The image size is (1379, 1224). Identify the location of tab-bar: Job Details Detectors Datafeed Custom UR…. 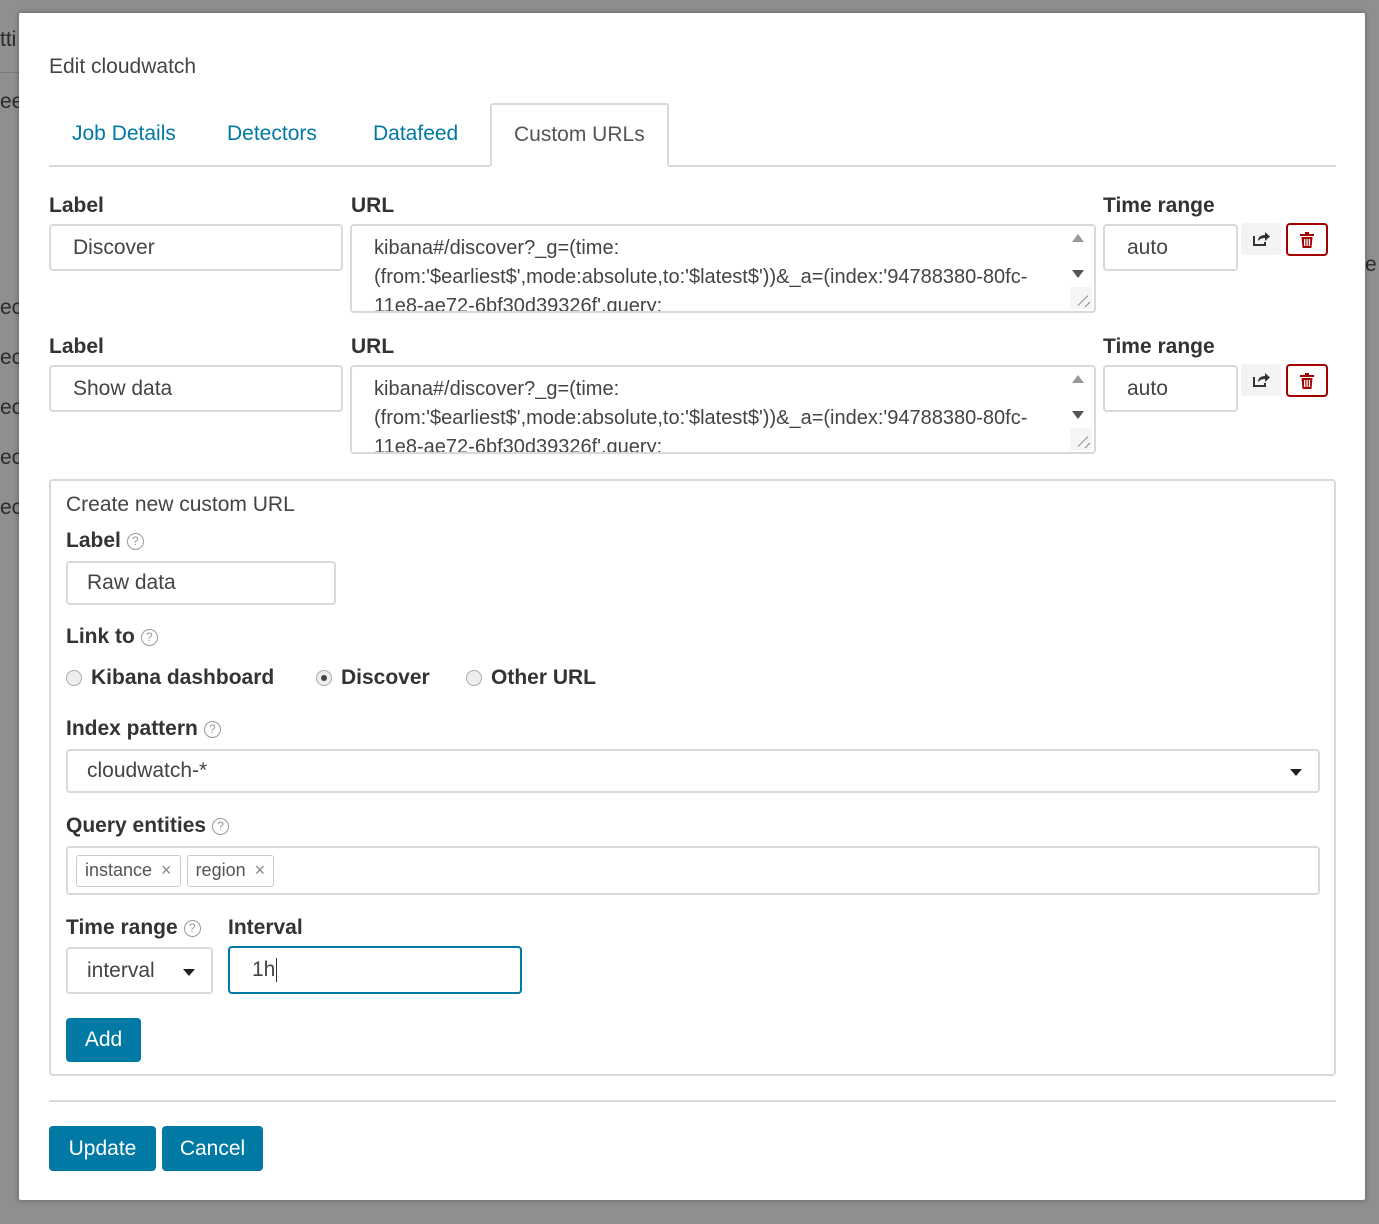
(692, 135).